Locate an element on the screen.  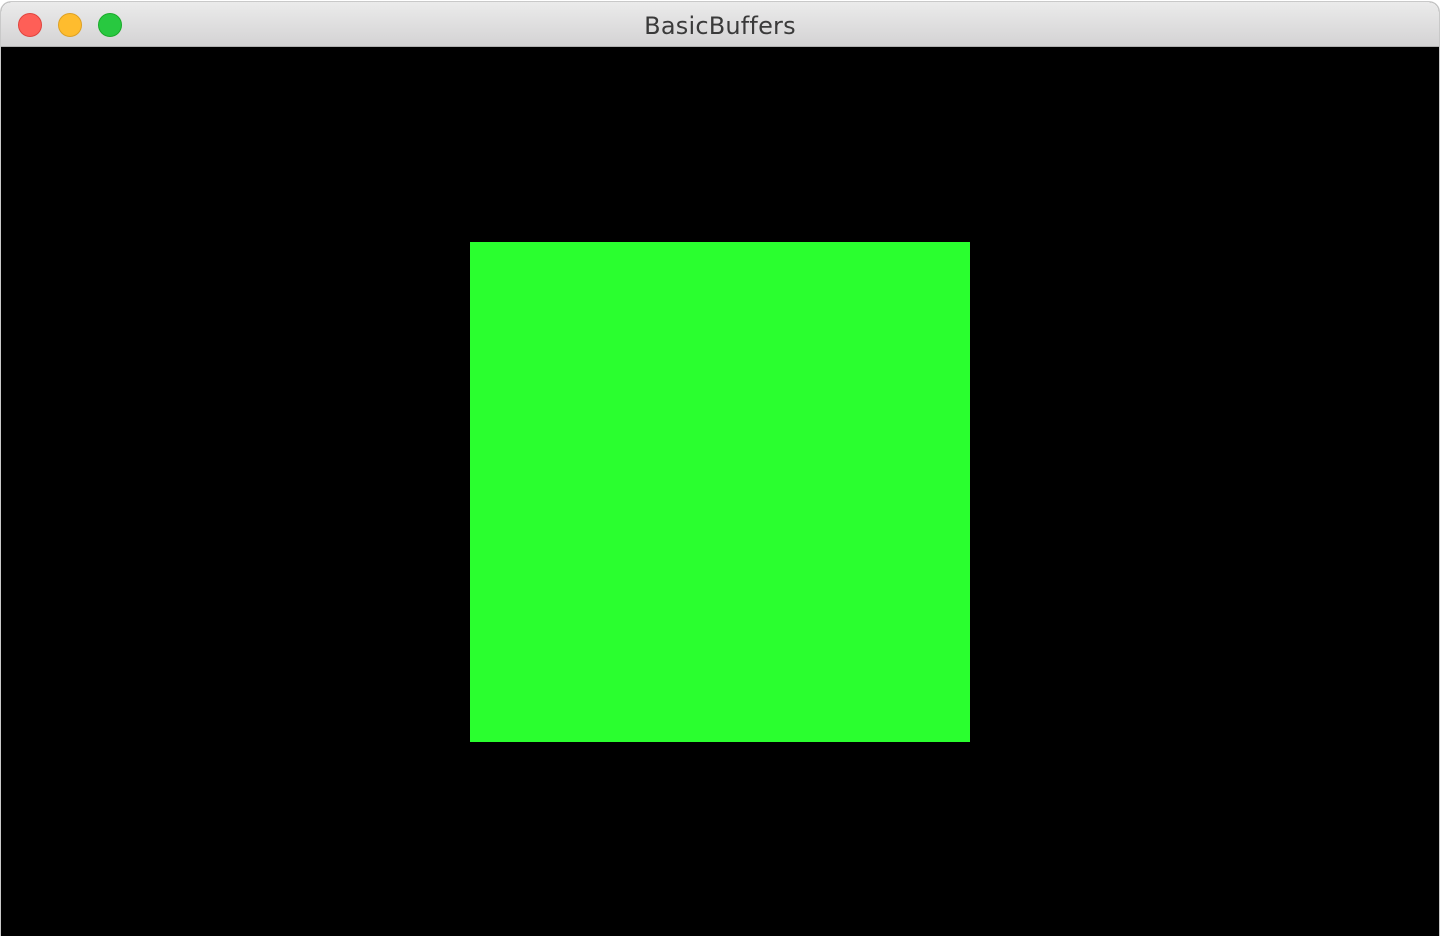
title-bar: BasicBuffers is located at coordinates (720, 24).